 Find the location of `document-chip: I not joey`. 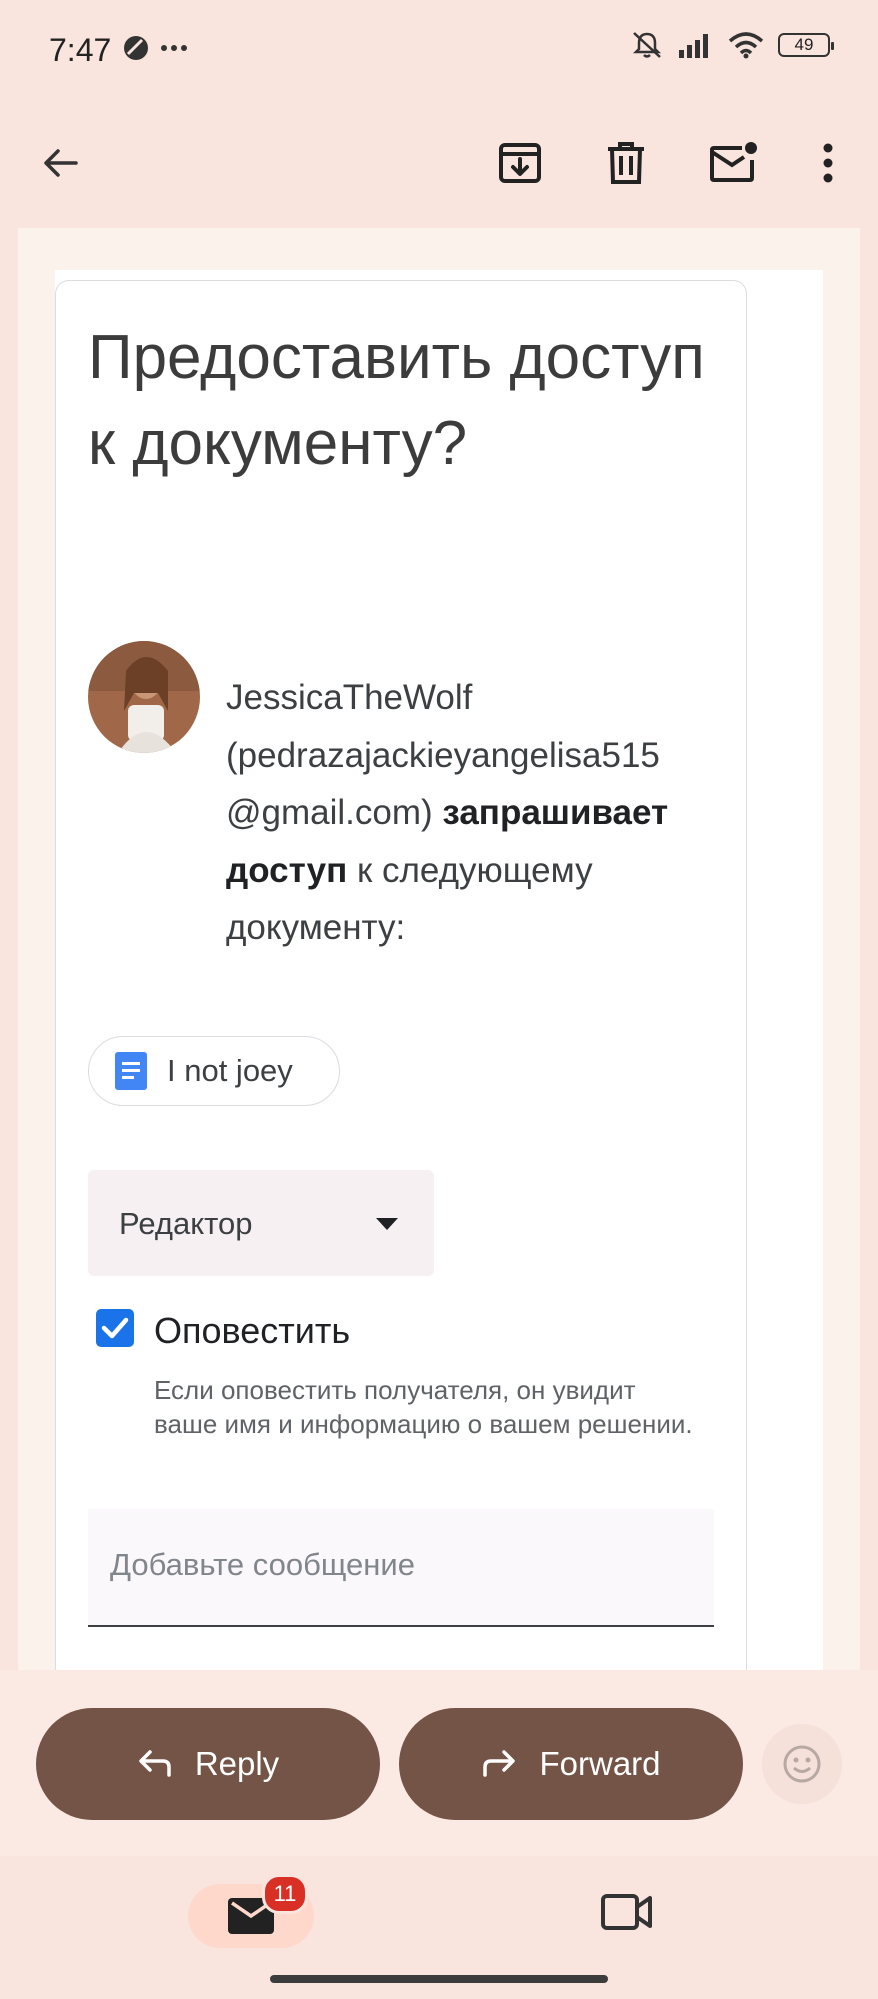

document-chip: I not joey is located at coordinates (214, 1071).